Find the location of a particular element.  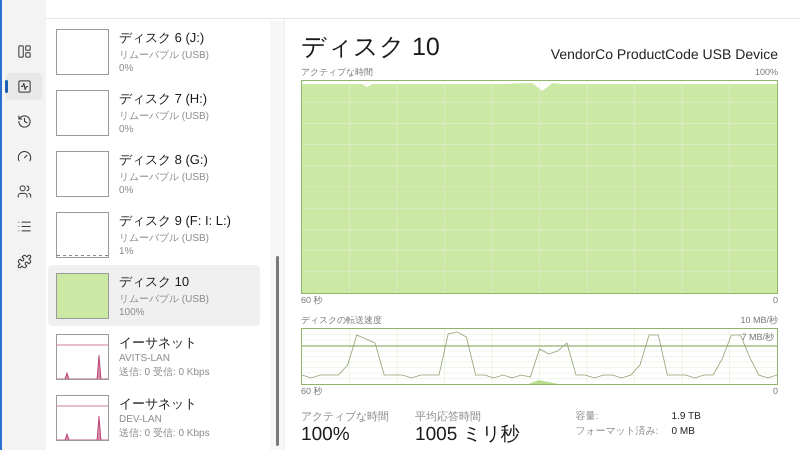

device-item: ディスク 6 (J:) リムーバブル (USB) 0% is located at coordinates (154, 51).